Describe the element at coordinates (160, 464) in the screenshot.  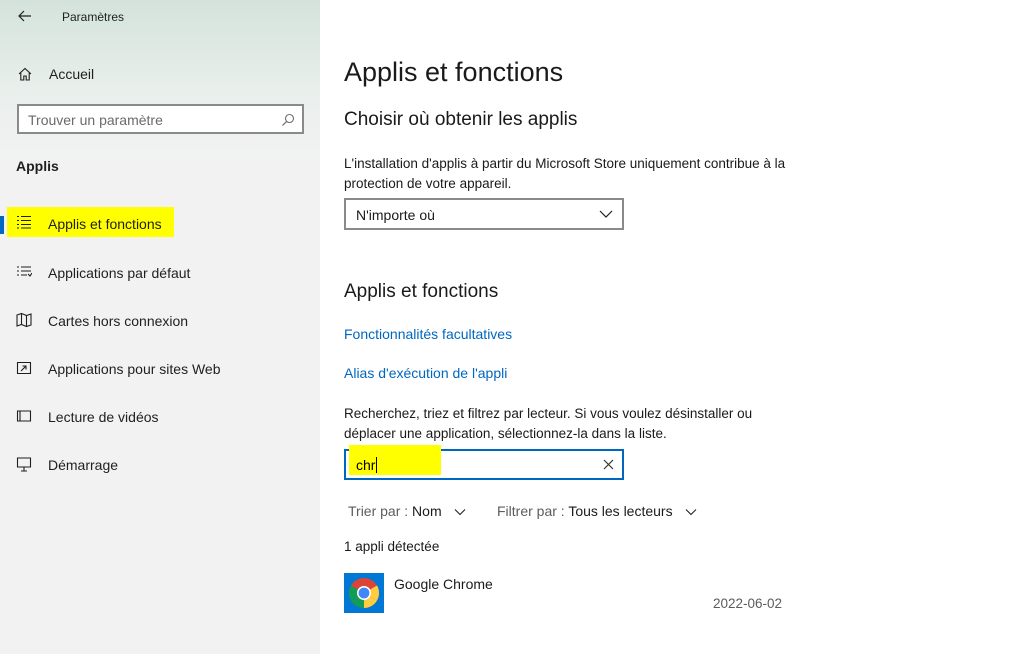
I see `sidebar-item-startup: Démarrage` at that location.